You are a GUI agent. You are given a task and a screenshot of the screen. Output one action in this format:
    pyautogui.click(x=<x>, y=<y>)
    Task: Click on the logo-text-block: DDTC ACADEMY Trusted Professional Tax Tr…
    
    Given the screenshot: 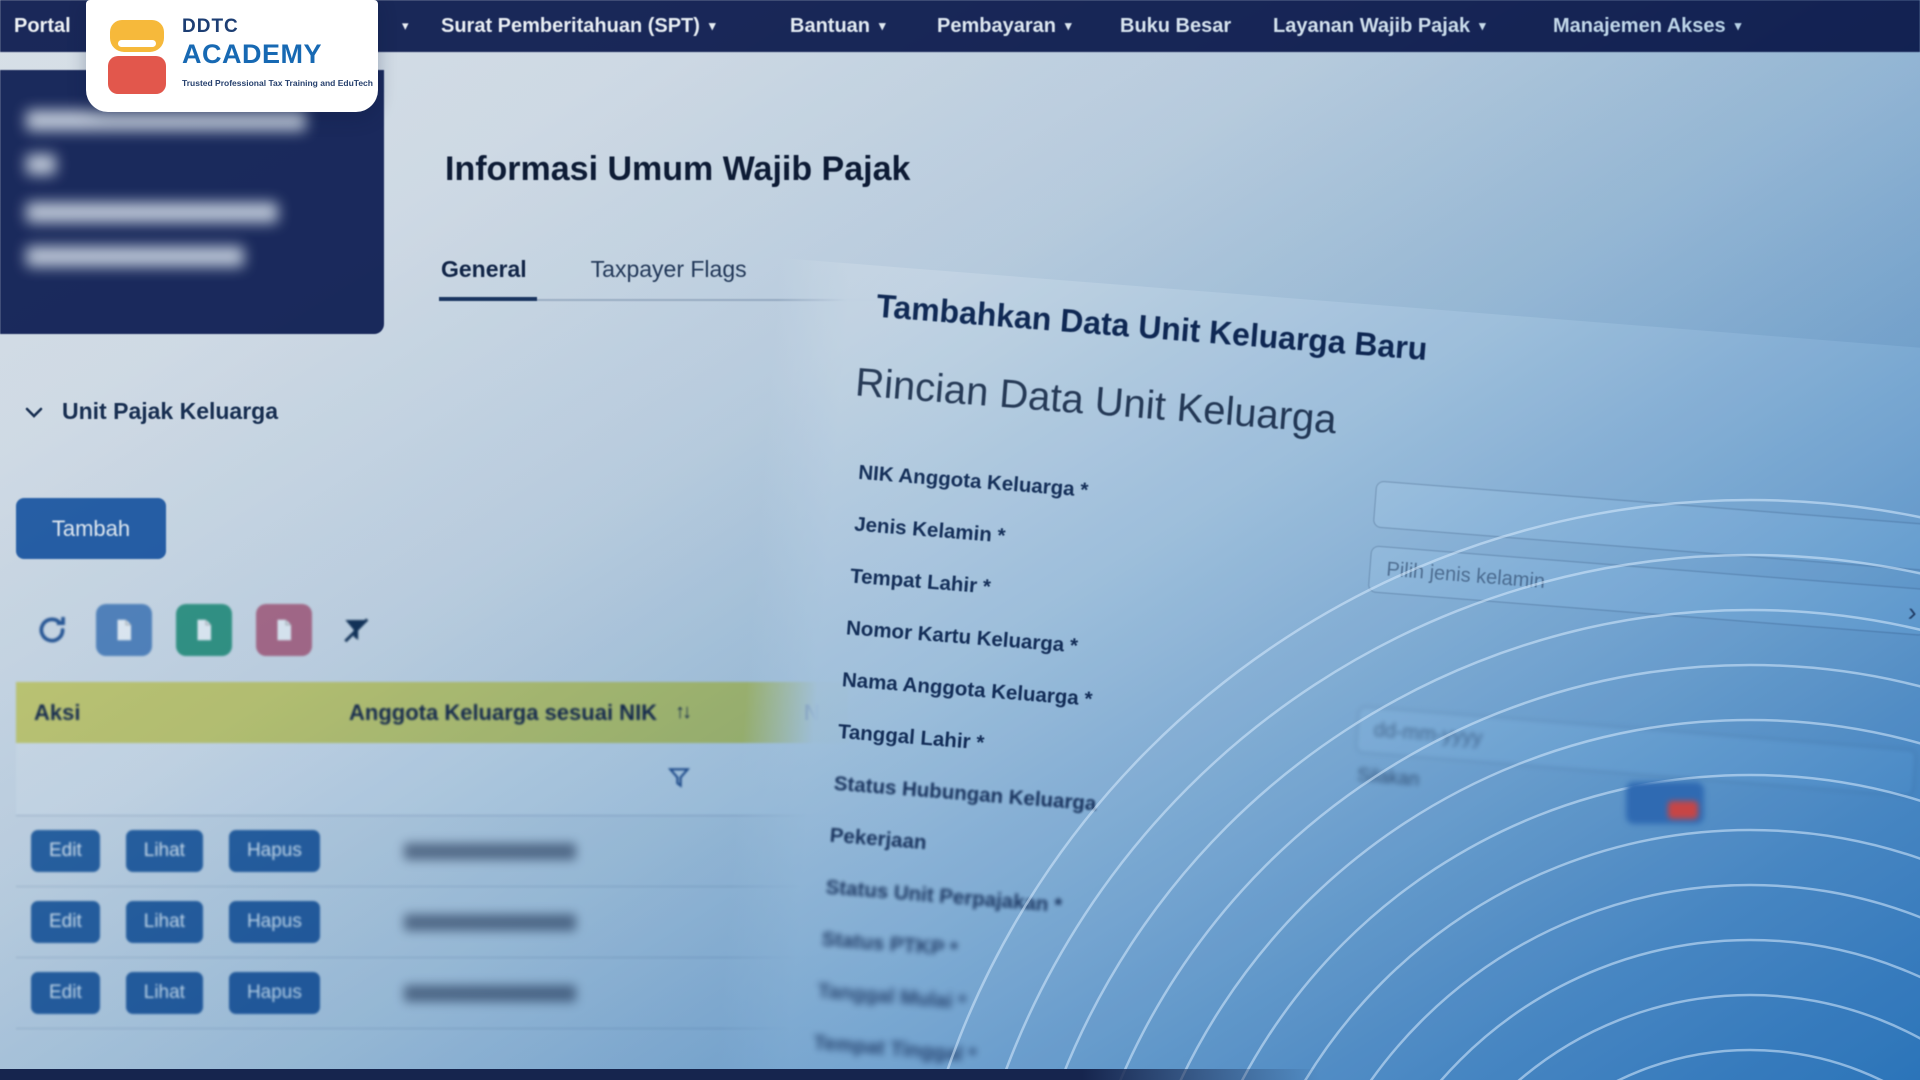 What is the action you would take?
    pyautogui.click(x=277, y=52)
    